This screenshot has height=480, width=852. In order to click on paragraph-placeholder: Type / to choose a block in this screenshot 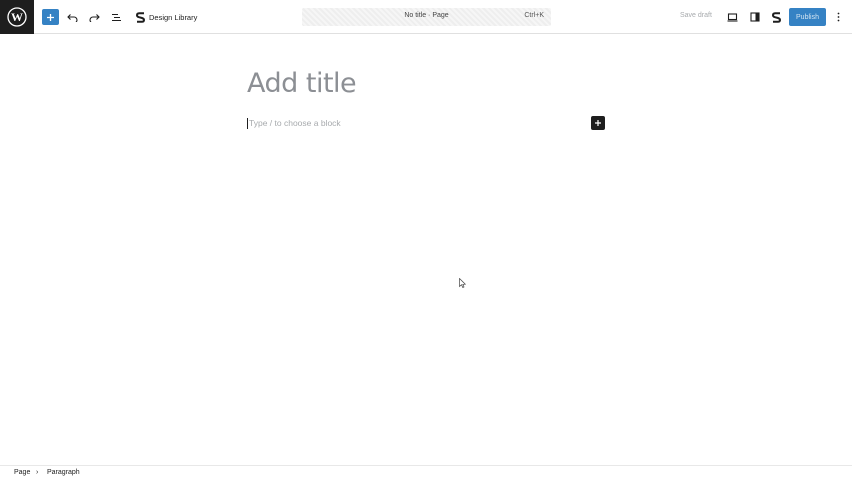, I will do `click(295, 123)`.